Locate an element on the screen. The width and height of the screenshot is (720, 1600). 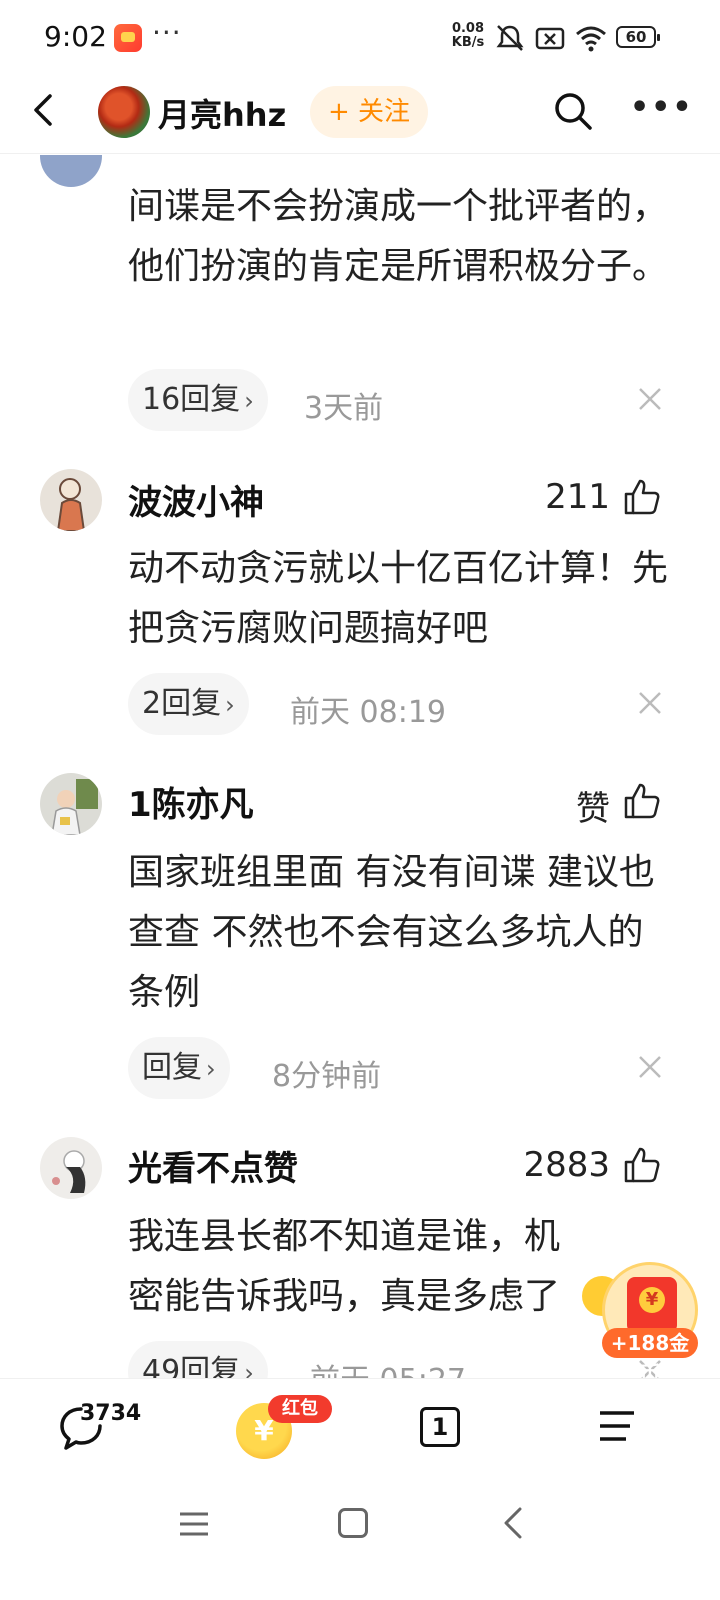
reply-label: 49回复 is located at coordinates (191, 1366).